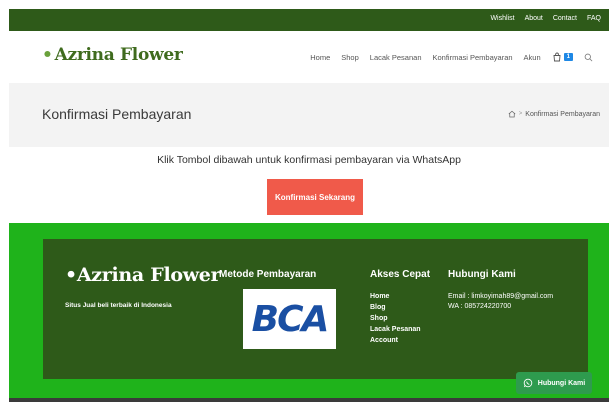 The image size is (615, 402). I want to click on quick-access-links: Home Blog Shop Lacak Pesanan Account, so click(395, 319).